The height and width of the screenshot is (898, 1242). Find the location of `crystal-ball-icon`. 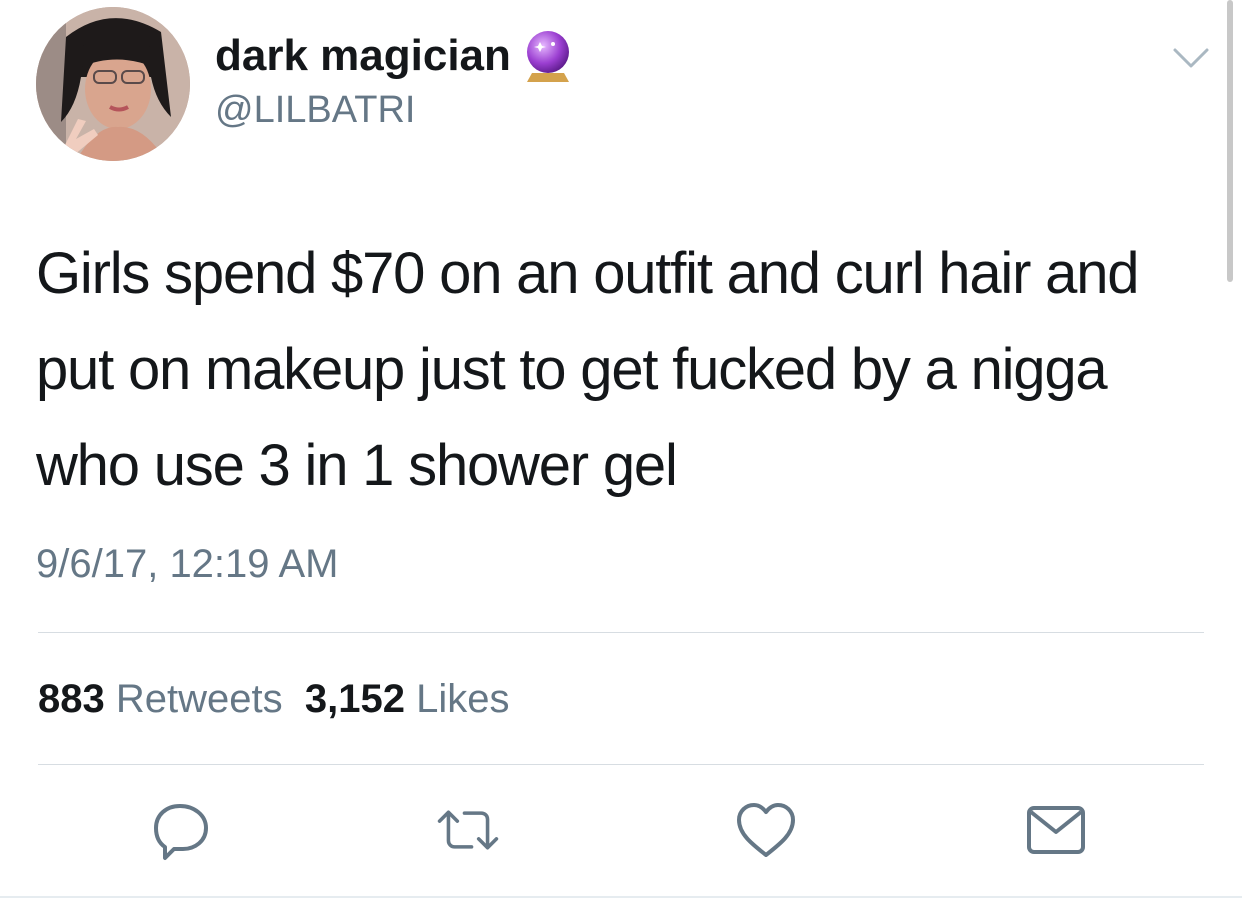

crystal-ball-icon is located at coordinates (547, 56).